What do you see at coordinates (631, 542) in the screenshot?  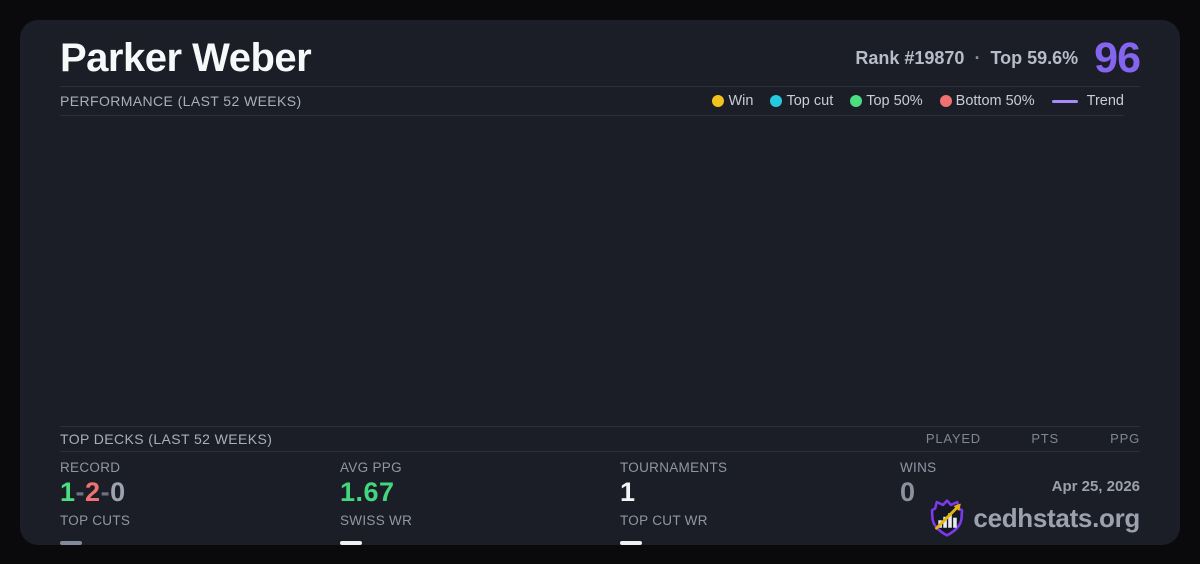 I see `top-cut-wr-empty-dash` at bounding box center [631, 542].